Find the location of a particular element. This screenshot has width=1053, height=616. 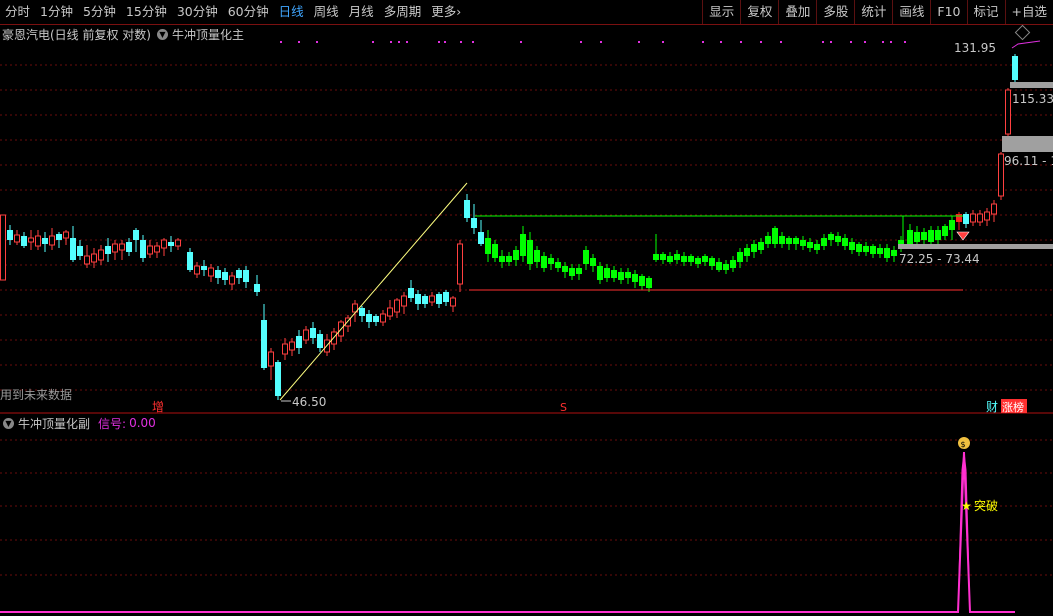

sub-indicator-name: 牛冲顶量化副 is located at coordinates (54, 423).